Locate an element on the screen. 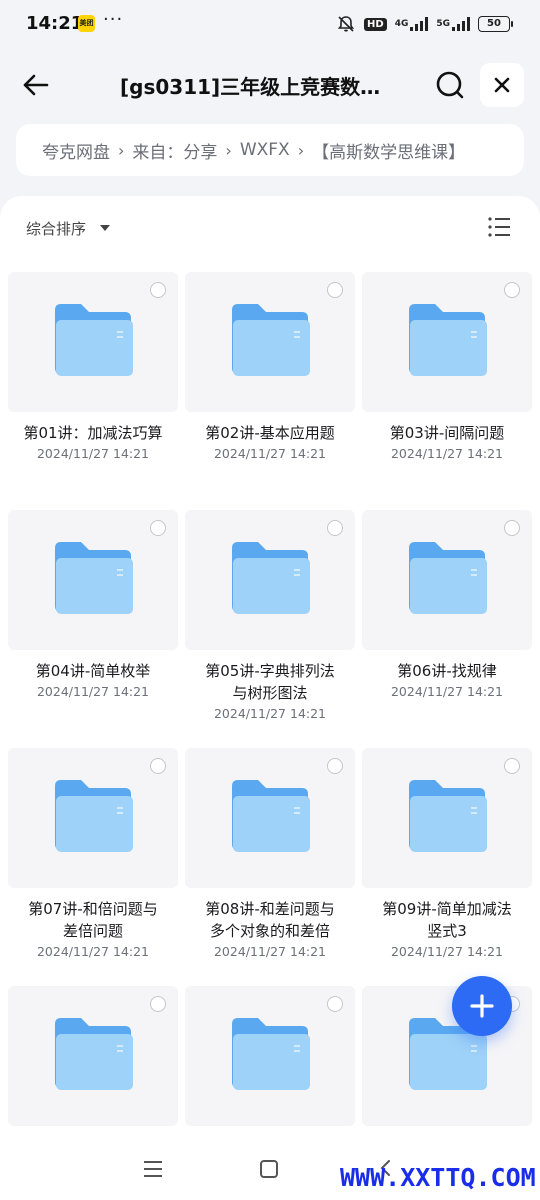  network-4g-label: 4G is located at coordinates (401, 24).